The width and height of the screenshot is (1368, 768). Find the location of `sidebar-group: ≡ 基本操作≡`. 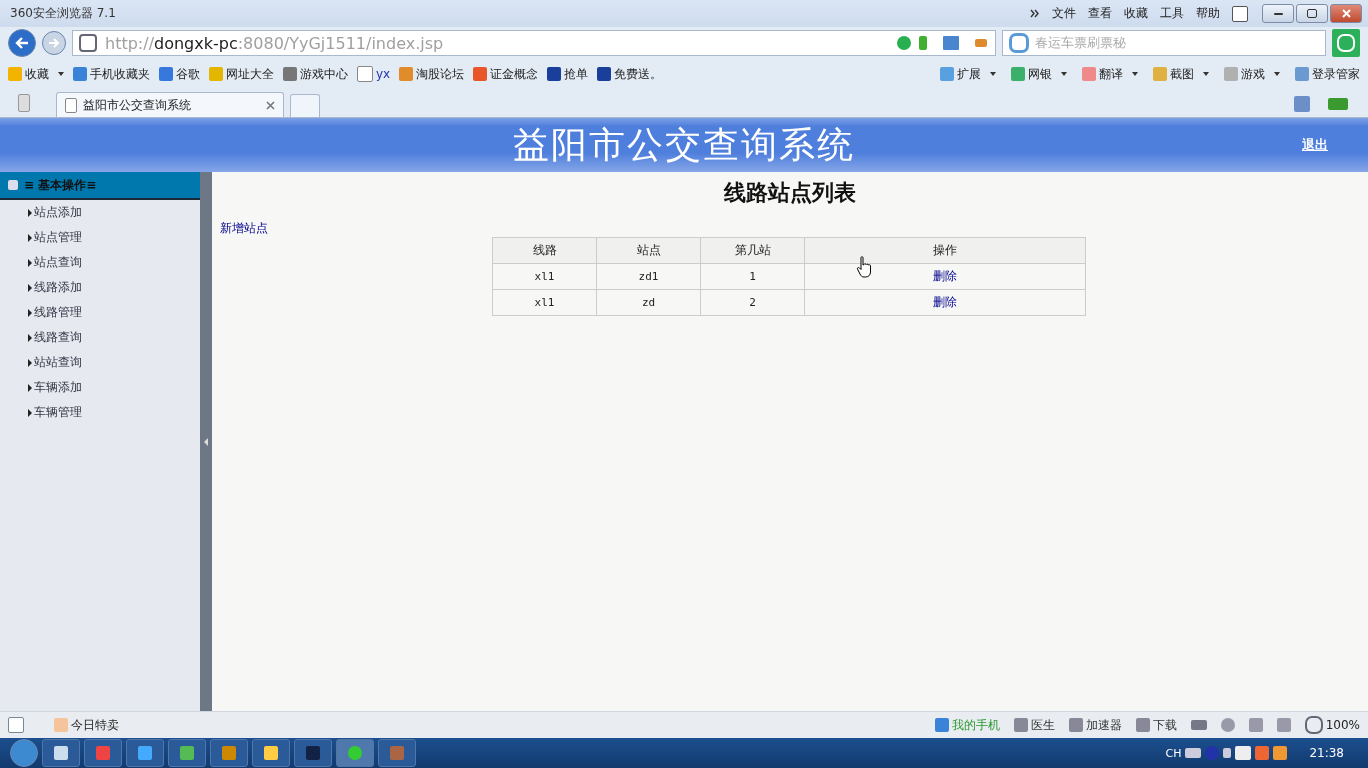

sidebar-group: ≡ 基本操作≡ is located at coordinates (100, 186).